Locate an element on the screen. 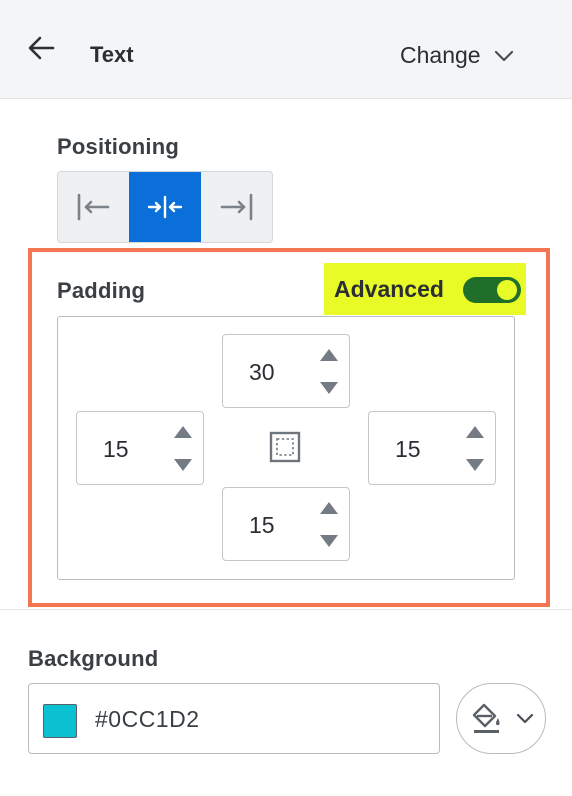  padding-right-stepper: 15 is located at coordinates (432, 448).